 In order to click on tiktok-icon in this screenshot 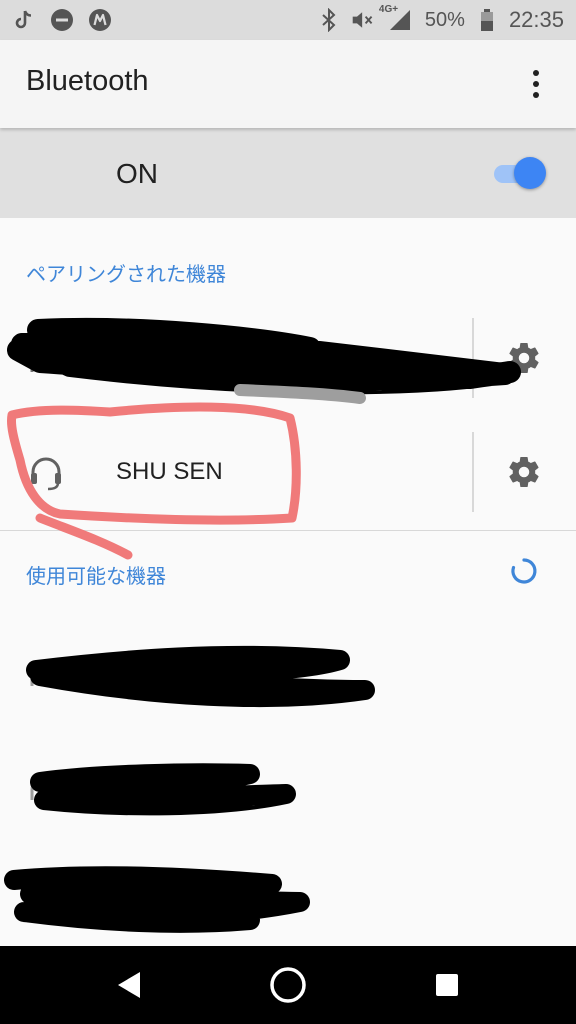, I will do `click(24, 20)`.